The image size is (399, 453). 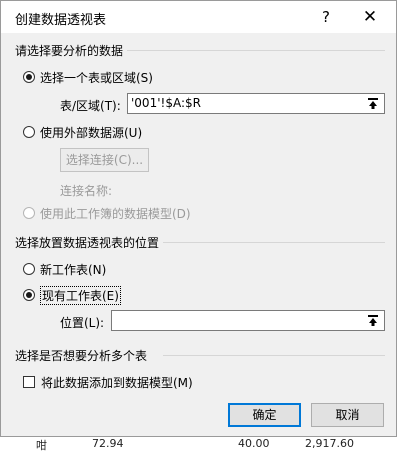 What do you see at coordinates (329, 443) in the screenshot?
I see `background-cell: 2,917.60` at bounding box center [329, 443].